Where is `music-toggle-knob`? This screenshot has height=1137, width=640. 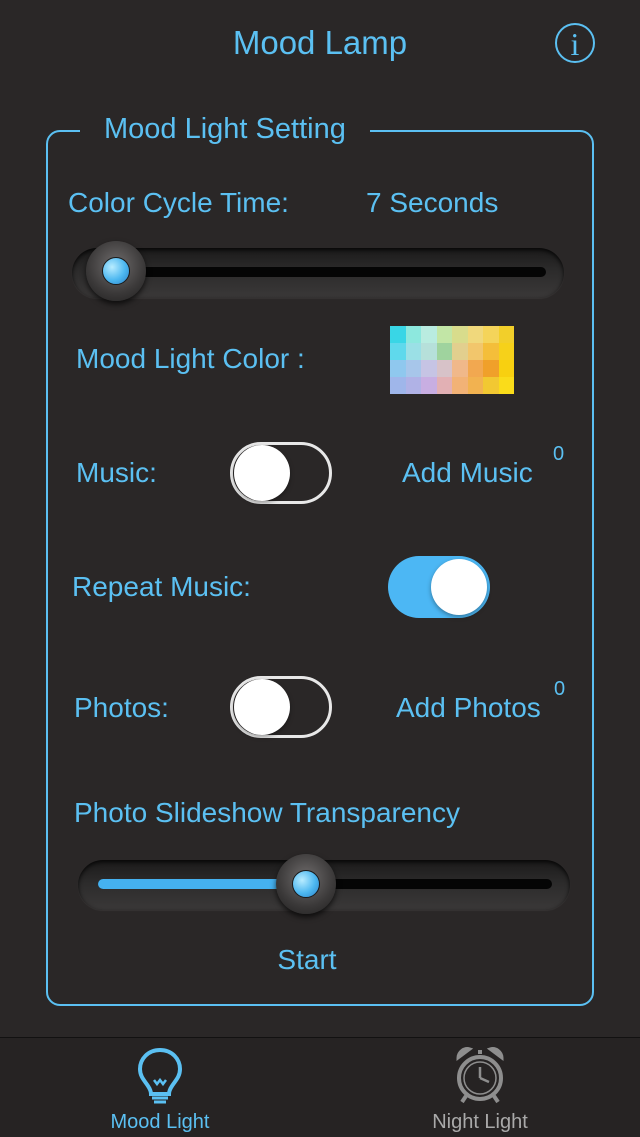 music-toggle-knob is located at coordinates (262, 473).